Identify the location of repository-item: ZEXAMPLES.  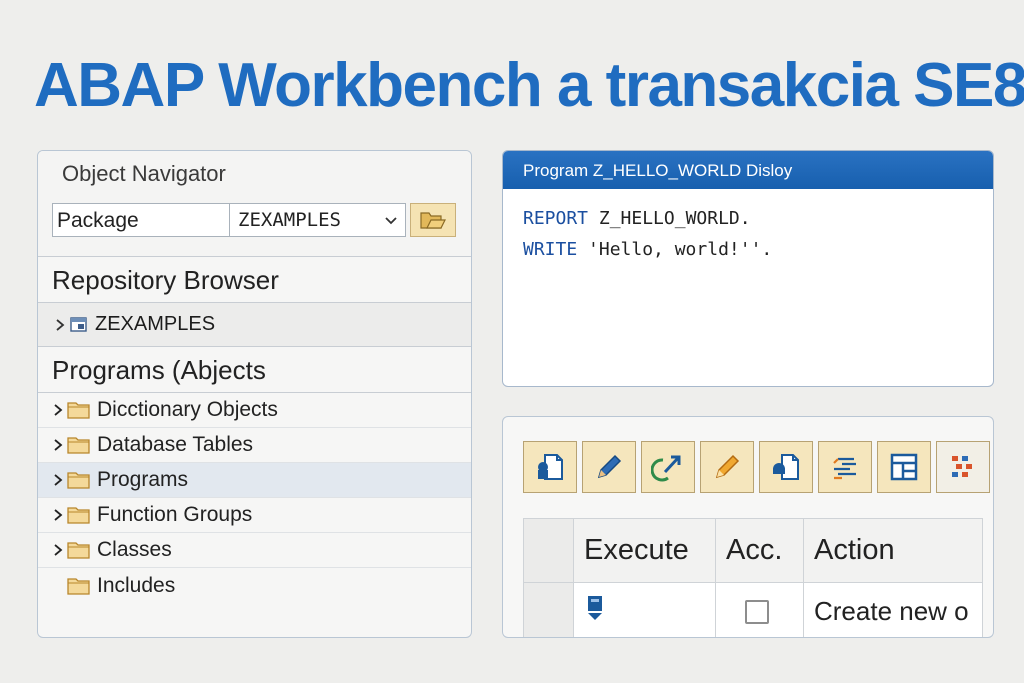
(254, 325).